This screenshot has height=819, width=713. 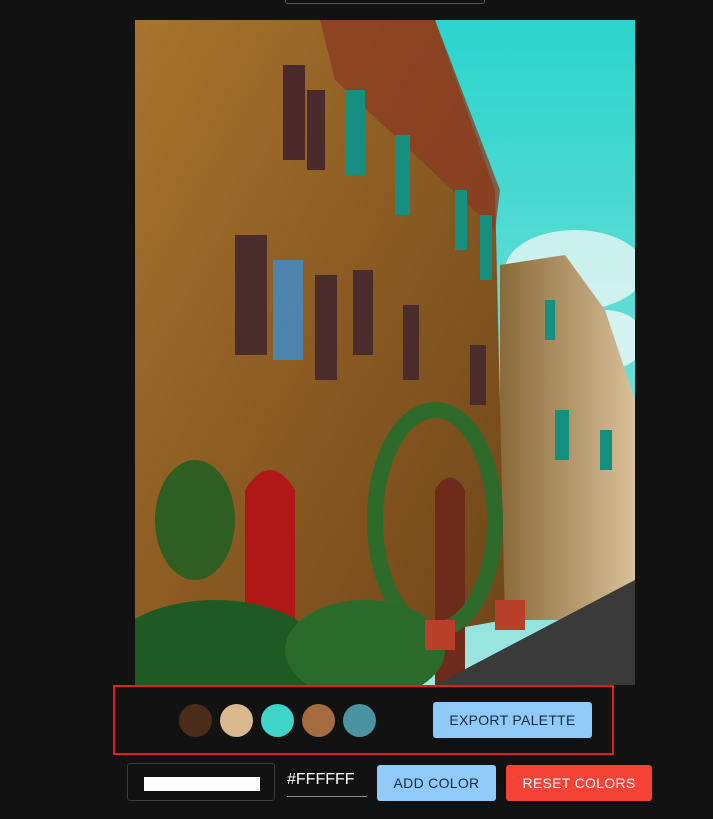 I want to click on color-picker-input, so click(x=201, y=782).